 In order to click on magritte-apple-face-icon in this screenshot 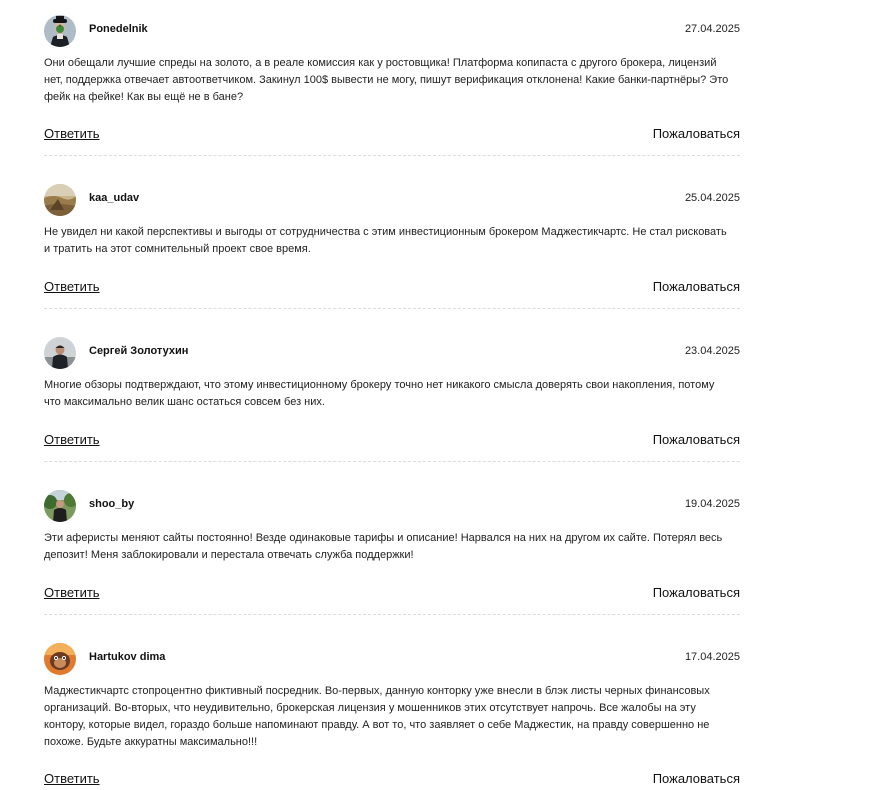, I will do `click(60, 31)`.